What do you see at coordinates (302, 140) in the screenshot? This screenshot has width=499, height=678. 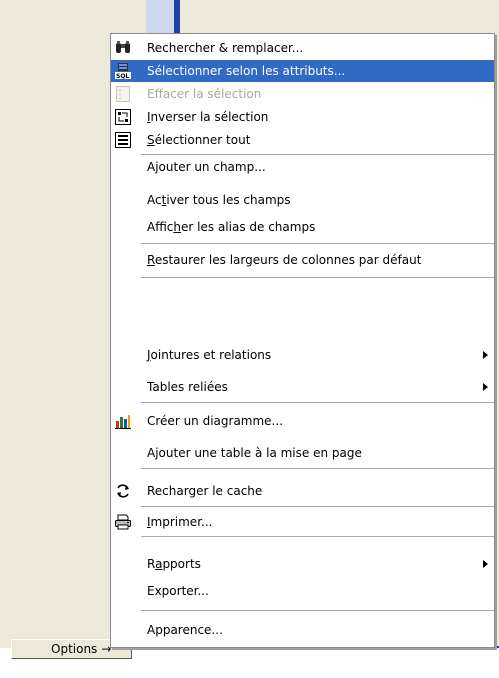 I see `menu-item-select-all: Sélectionner tout` at bounding box center [302, 140].